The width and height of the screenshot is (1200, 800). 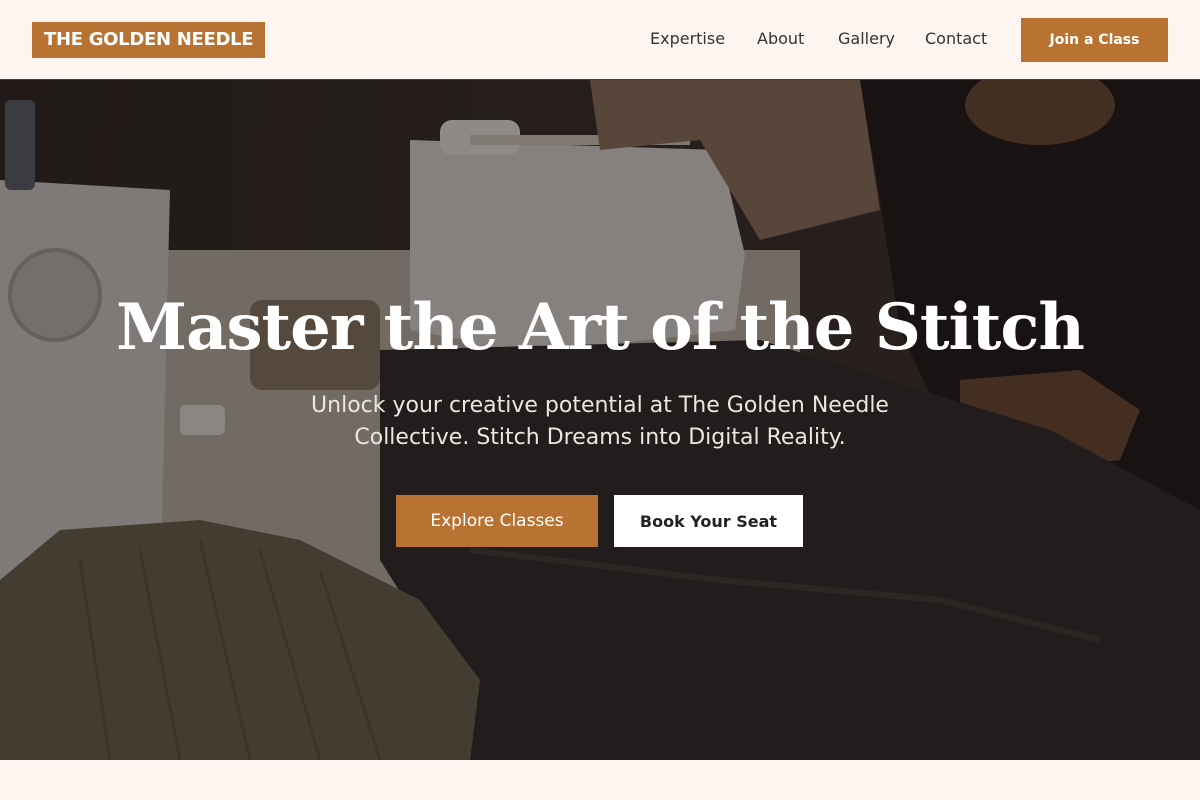 I want to click on next-section-edge, so click(x=600, y=780).